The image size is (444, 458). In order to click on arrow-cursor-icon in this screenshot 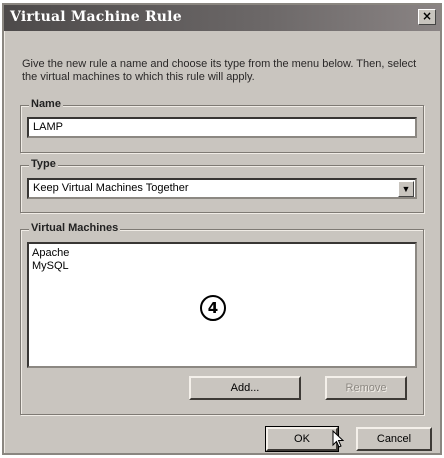, I will do `click(338, 439)`.